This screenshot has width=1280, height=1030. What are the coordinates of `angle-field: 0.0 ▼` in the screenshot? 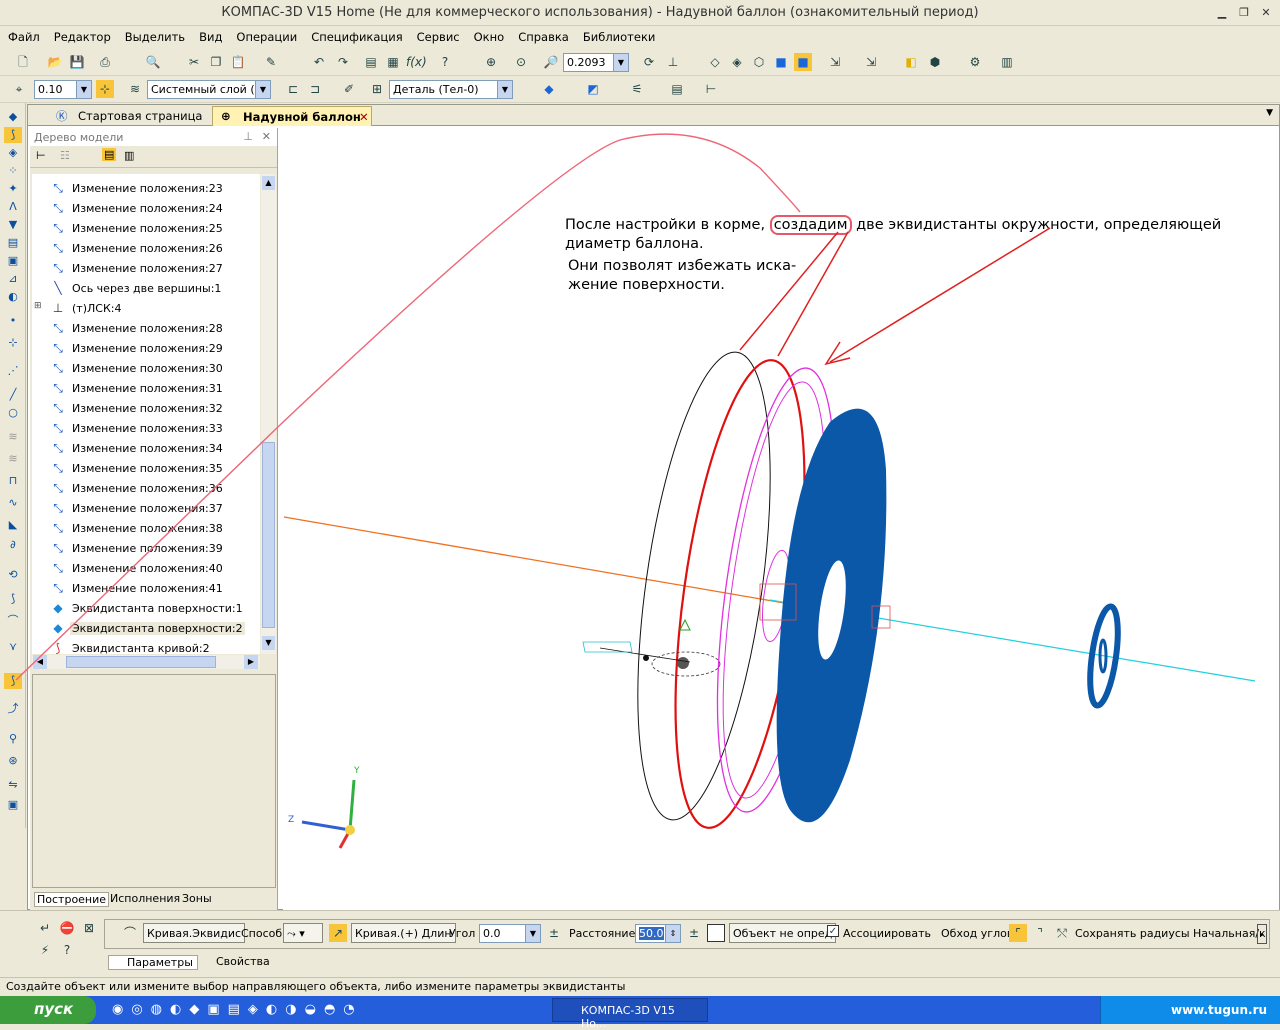 It's located at (510, 933).